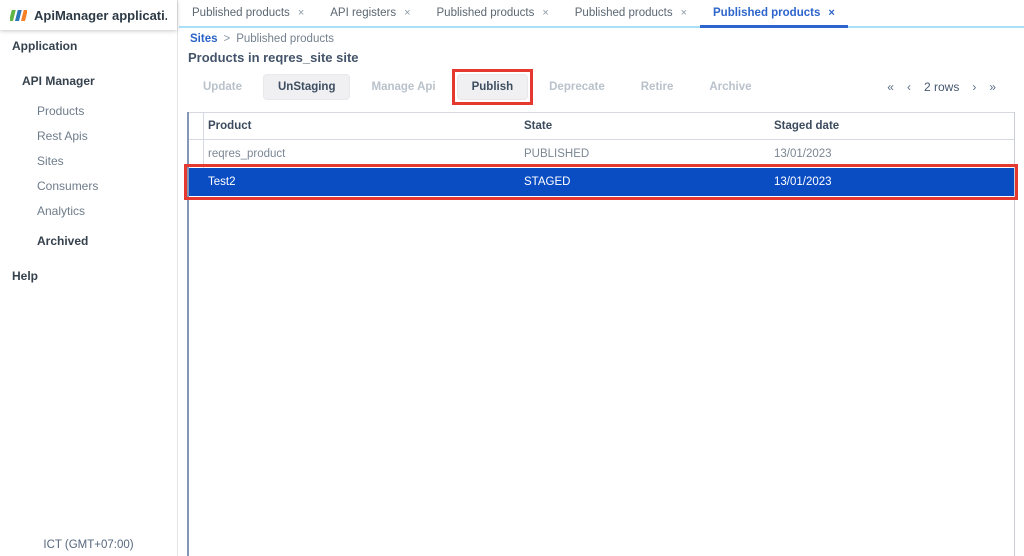 The width and height of the screenshot is (1024, 556). I want to click on deprecate-button: Deprecate, so click(577, 87).